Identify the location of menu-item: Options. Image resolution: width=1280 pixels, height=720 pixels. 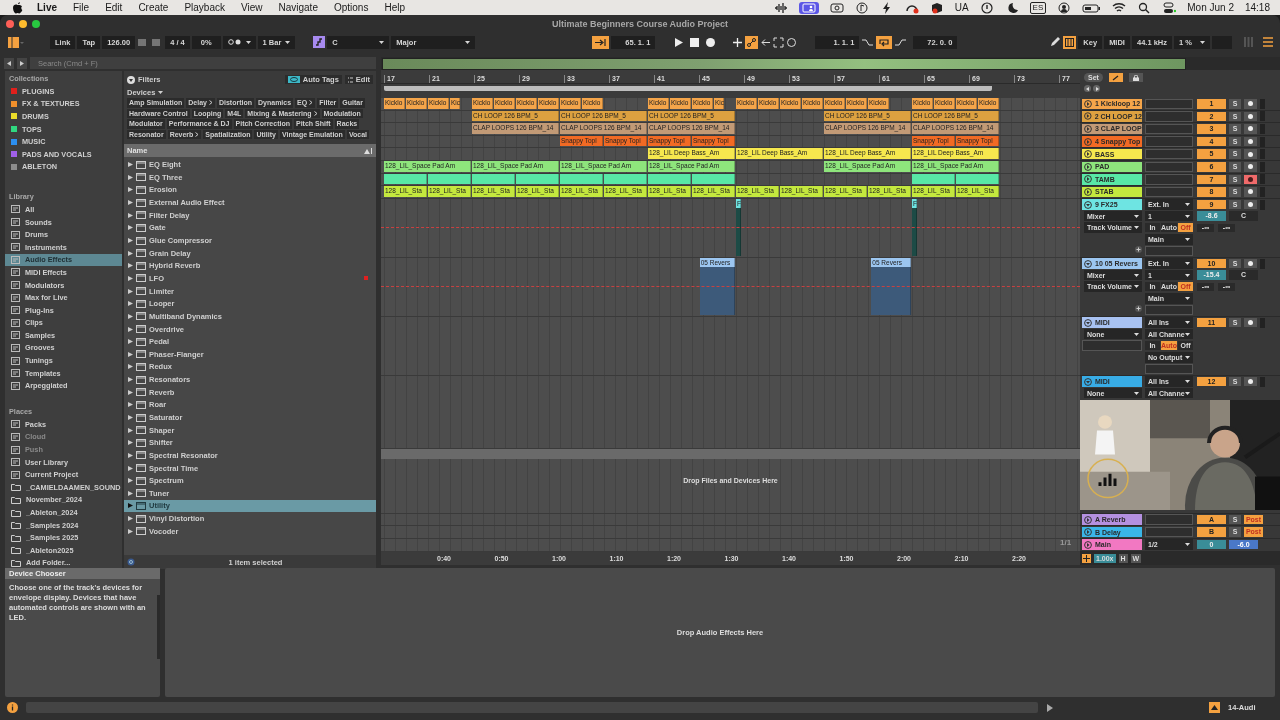
(351, 7).